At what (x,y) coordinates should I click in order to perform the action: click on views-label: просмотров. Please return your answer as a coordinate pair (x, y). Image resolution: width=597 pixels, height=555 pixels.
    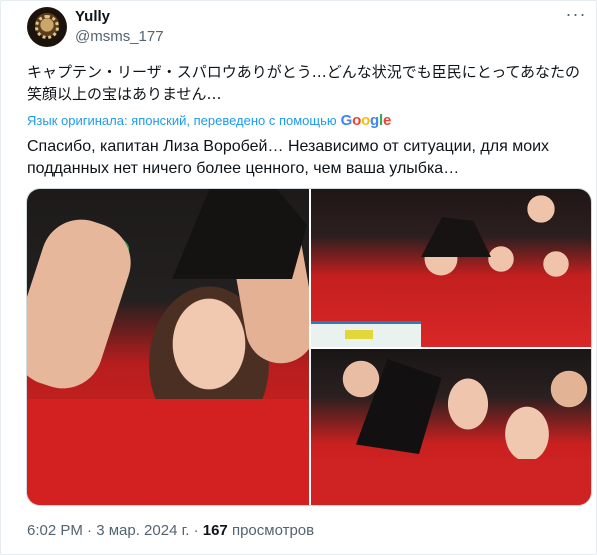
    Looking at the image, I should click on (271, 530).